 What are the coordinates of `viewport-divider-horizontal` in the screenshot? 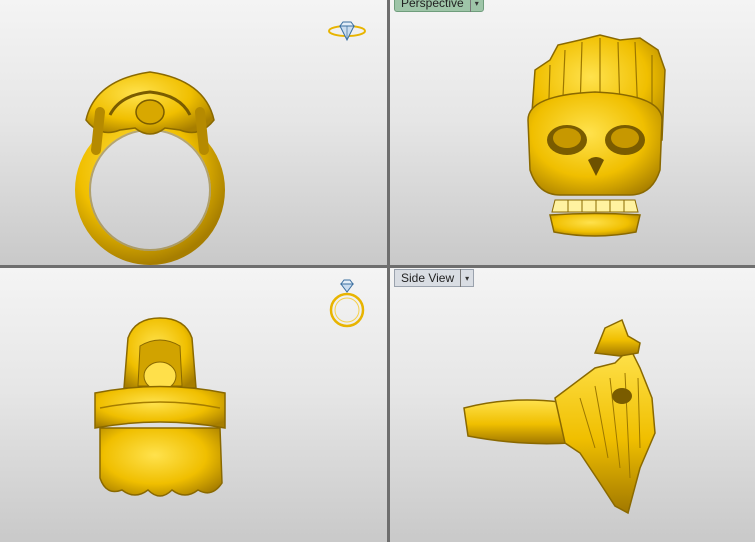 It's located at (377, 266).